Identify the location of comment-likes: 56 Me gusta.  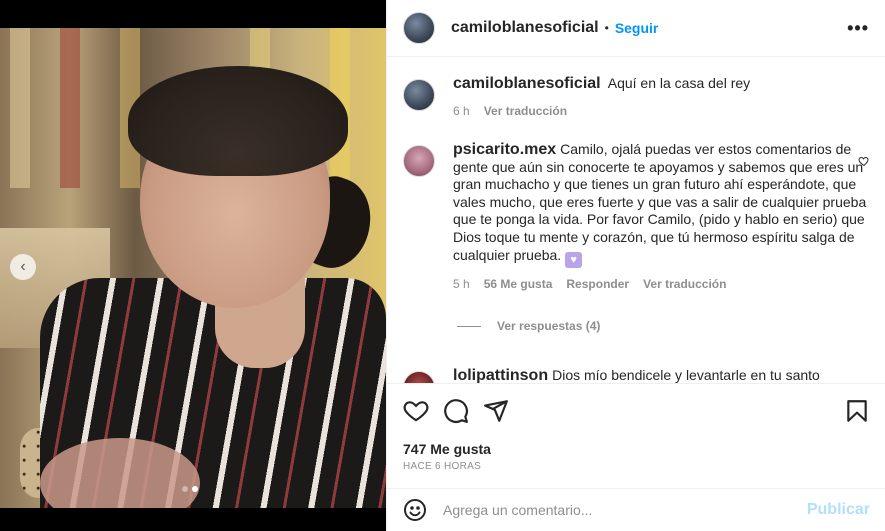
(518, 285).